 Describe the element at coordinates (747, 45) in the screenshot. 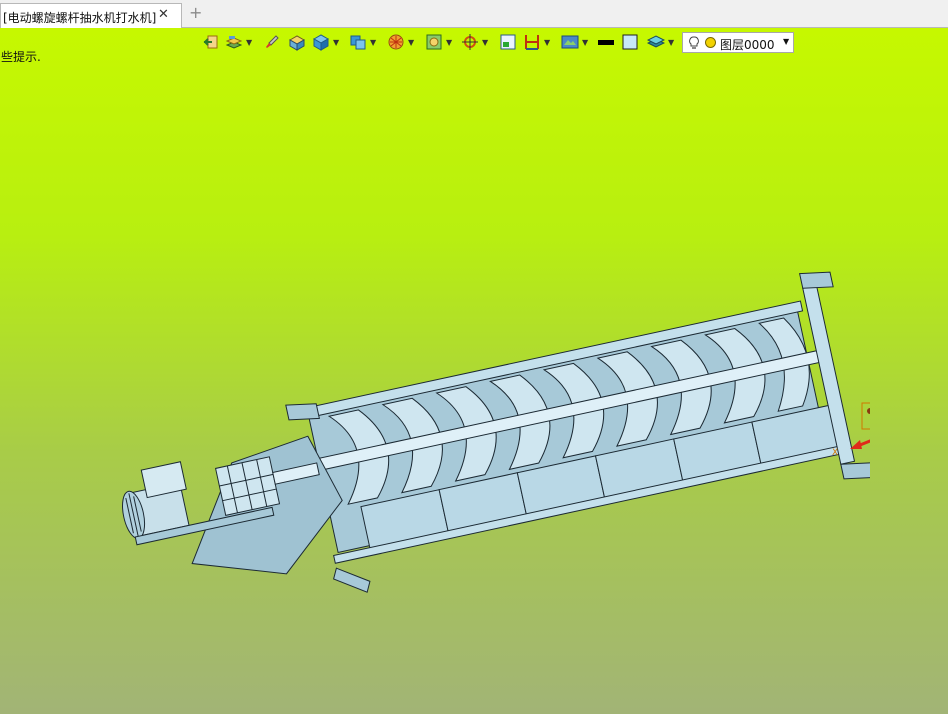

I see `layer-name: 图层0000` at that location.